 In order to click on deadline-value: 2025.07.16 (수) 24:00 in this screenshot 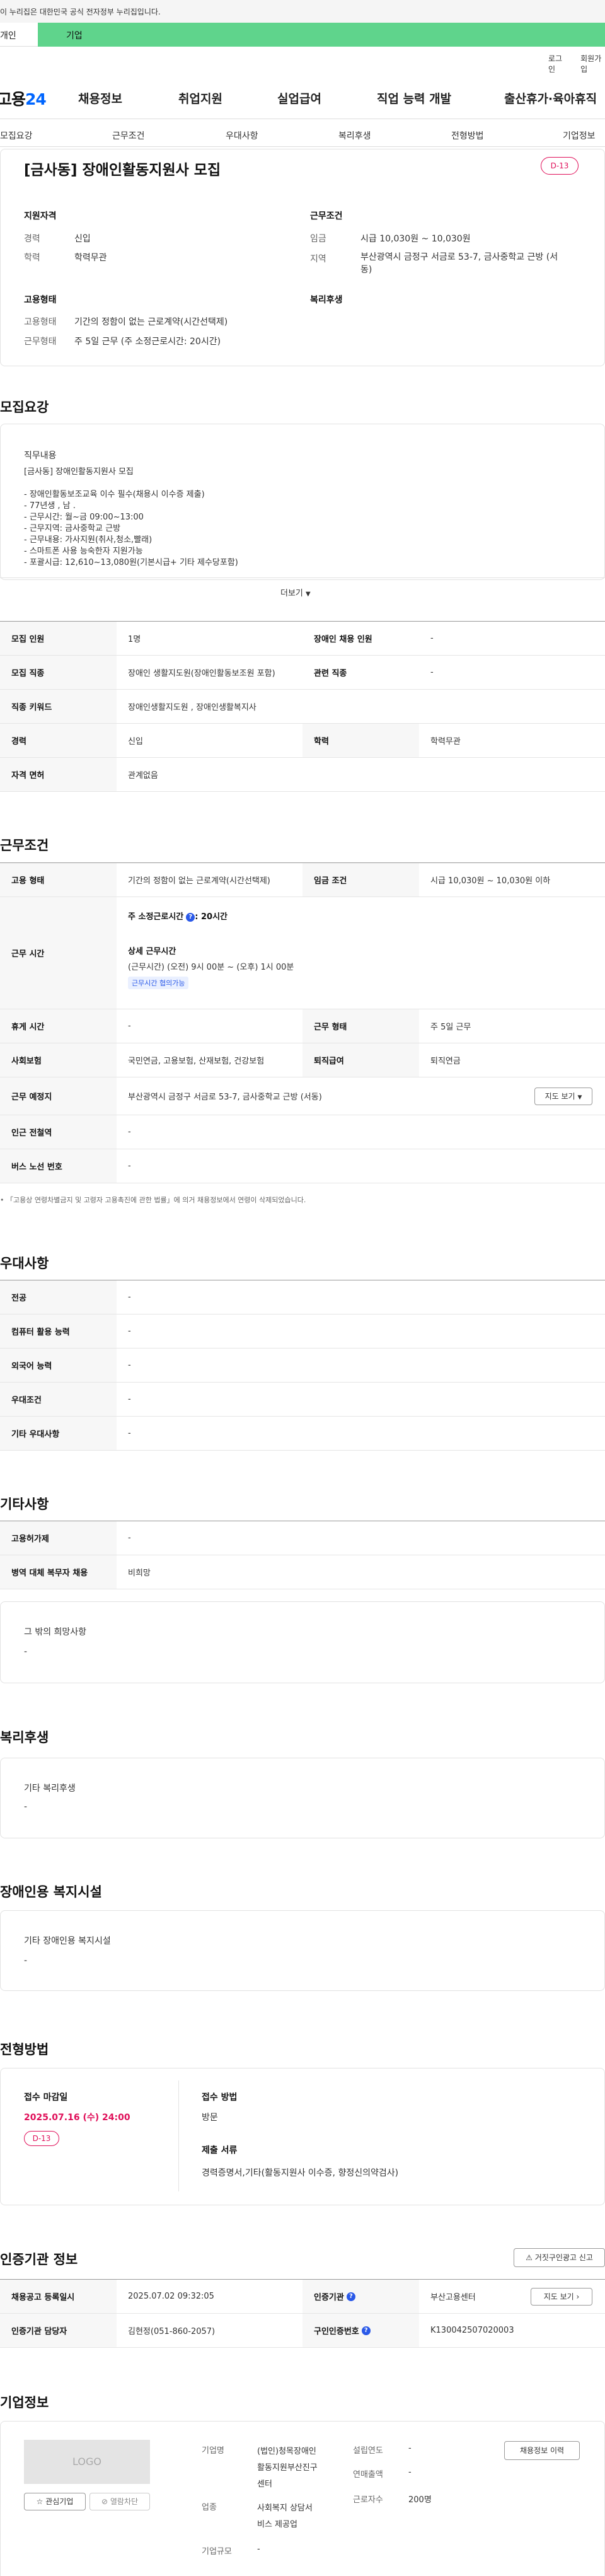, I will do `click(77, 2118)`.